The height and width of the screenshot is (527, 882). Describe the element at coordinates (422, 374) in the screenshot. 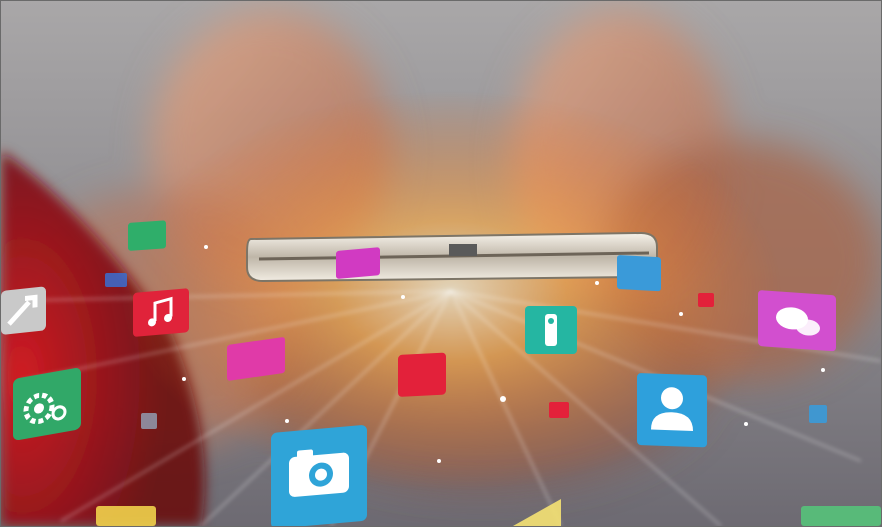

I see `red-tile-icon` at that location.